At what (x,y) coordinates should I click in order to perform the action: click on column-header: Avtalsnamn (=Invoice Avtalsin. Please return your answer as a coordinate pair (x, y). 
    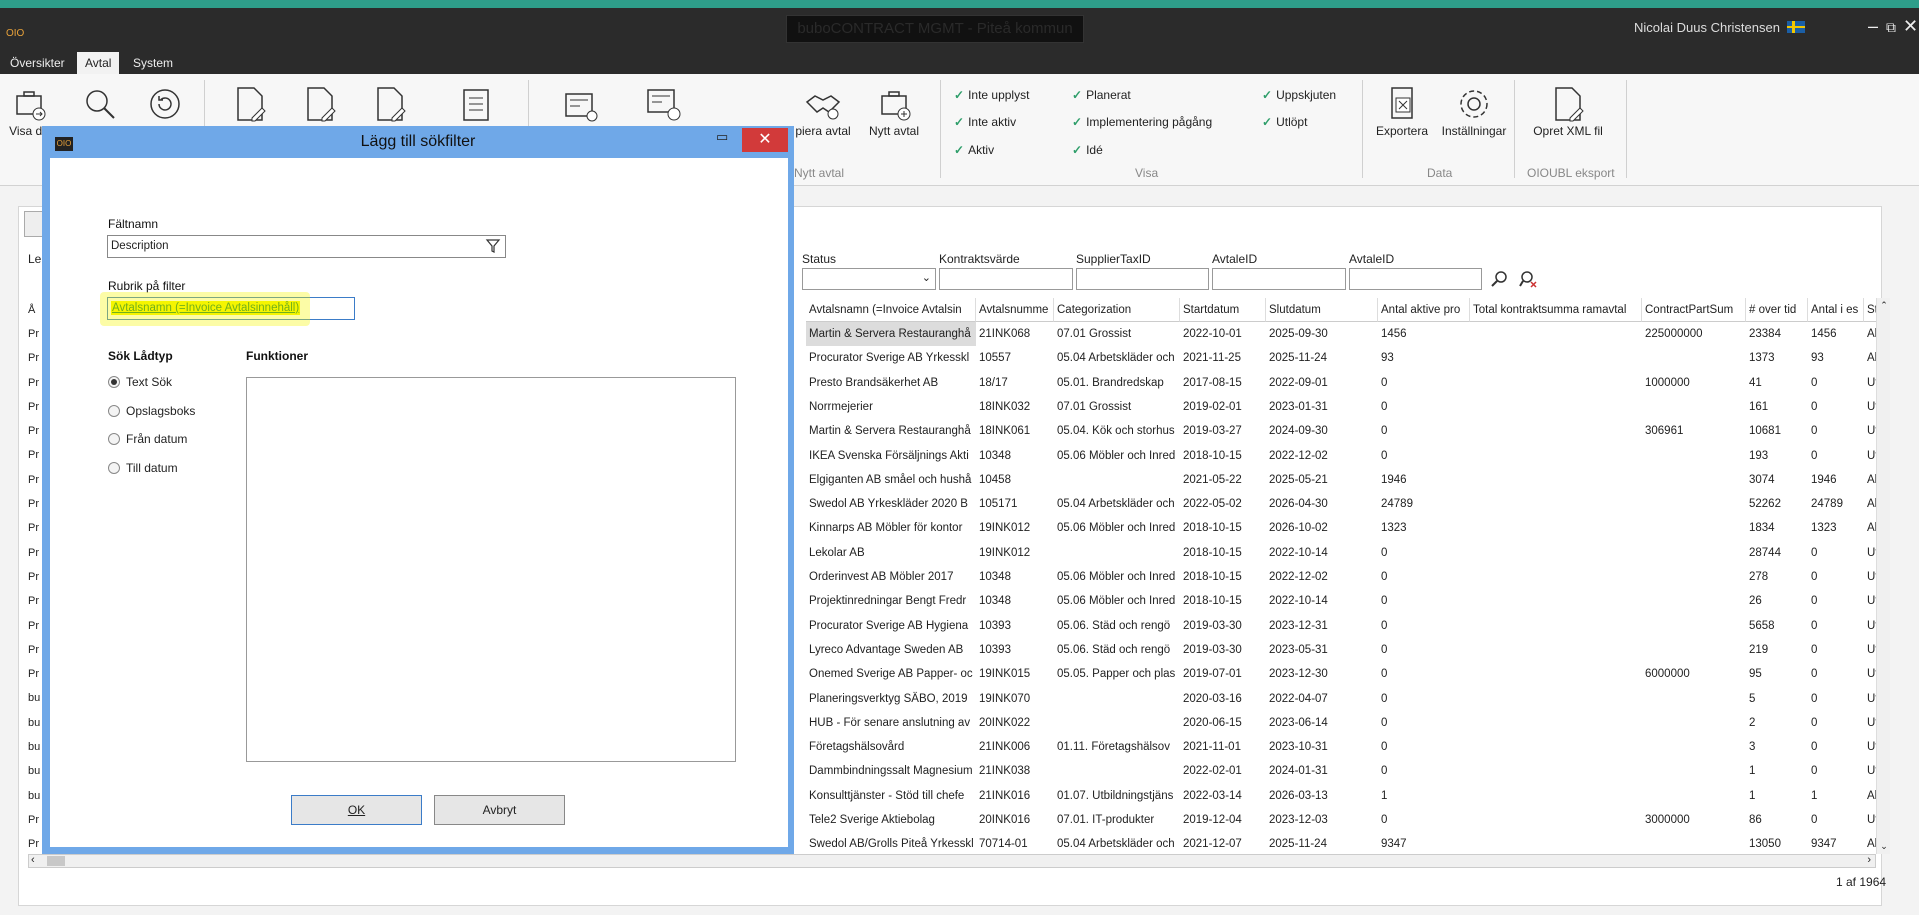
    Looking at the image, I should click on (891, 310).